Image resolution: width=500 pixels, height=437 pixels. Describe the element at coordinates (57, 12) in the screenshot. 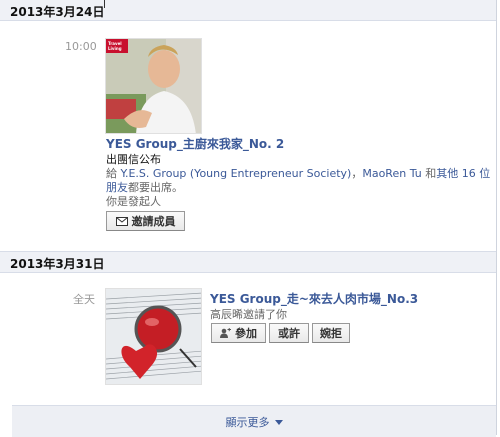

I see `date-label-1: 2013年3月24日` at that location.